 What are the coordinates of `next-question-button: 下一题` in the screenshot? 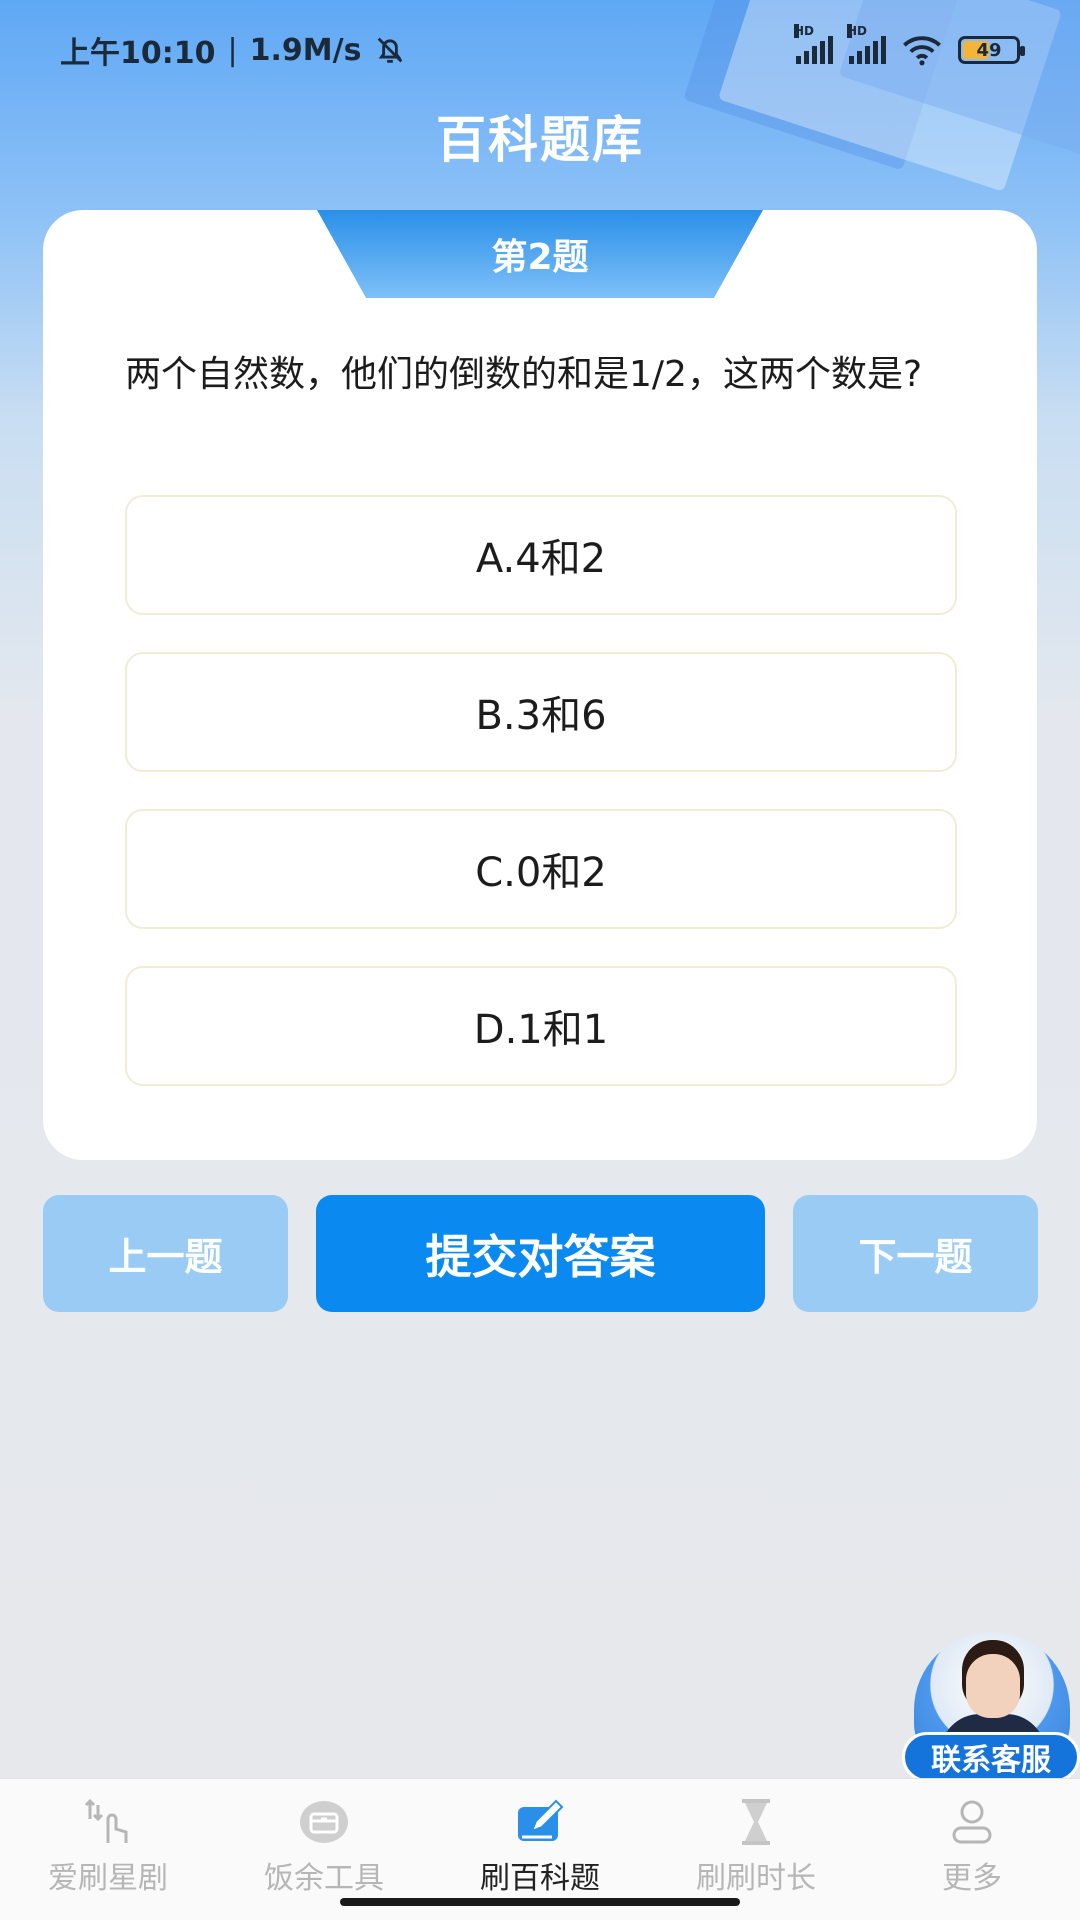 It's located at (915, 1253).